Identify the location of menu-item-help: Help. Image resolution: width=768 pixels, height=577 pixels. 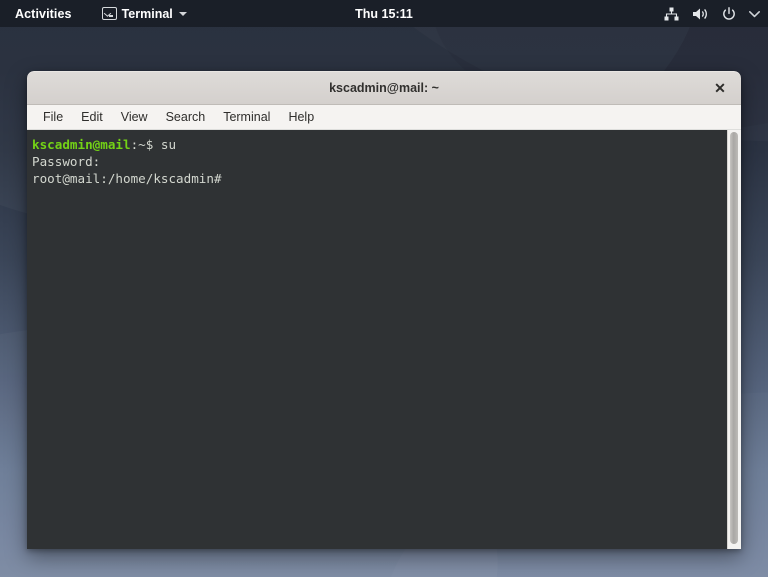
(301, 117).